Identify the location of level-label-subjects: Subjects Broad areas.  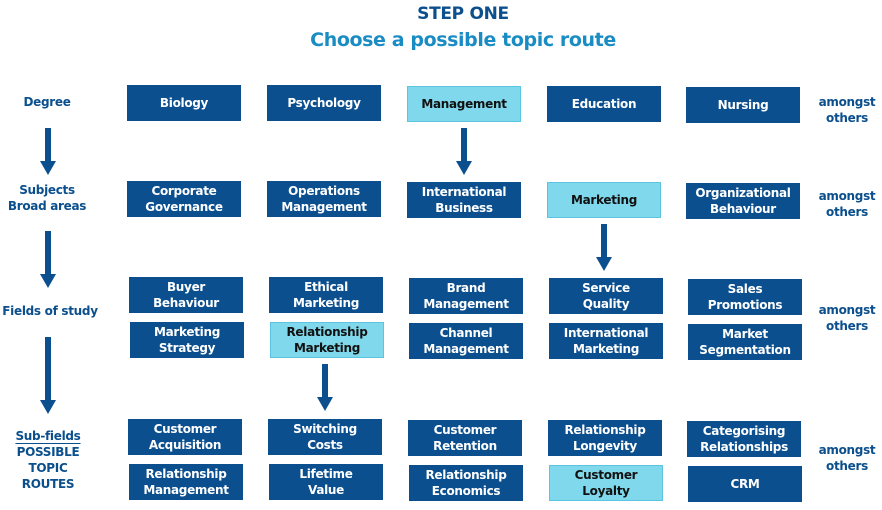
(47, 198).